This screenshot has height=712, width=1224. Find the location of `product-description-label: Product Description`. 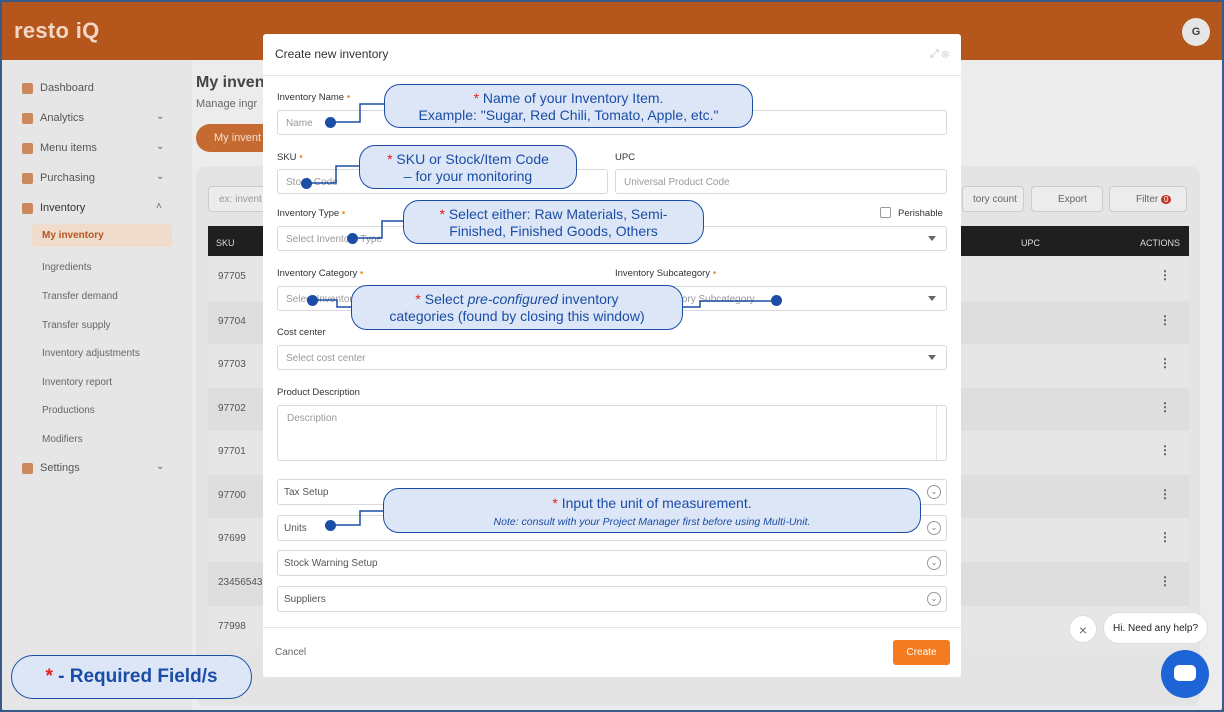

product-description-label: Product Description is located at coordinates (318, 392).